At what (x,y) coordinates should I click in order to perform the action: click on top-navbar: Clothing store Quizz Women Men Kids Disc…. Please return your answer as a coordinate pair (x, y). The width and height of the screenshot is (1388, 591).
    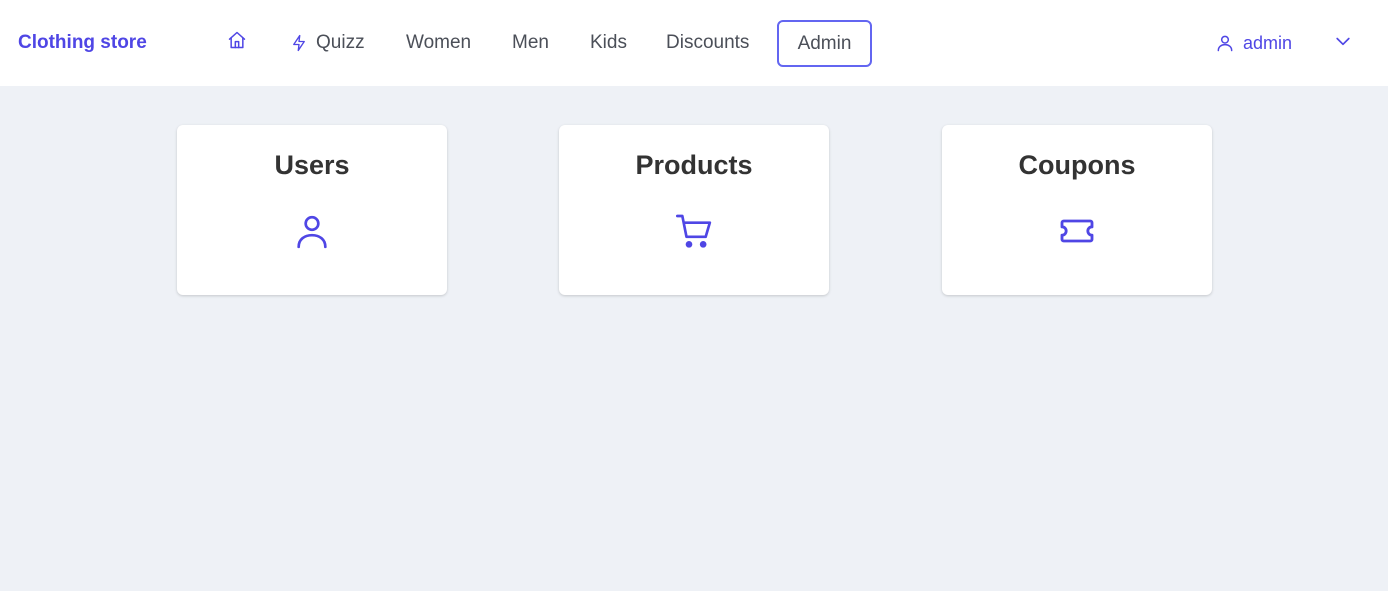
    Looking at the image, I should click on (694, 43).